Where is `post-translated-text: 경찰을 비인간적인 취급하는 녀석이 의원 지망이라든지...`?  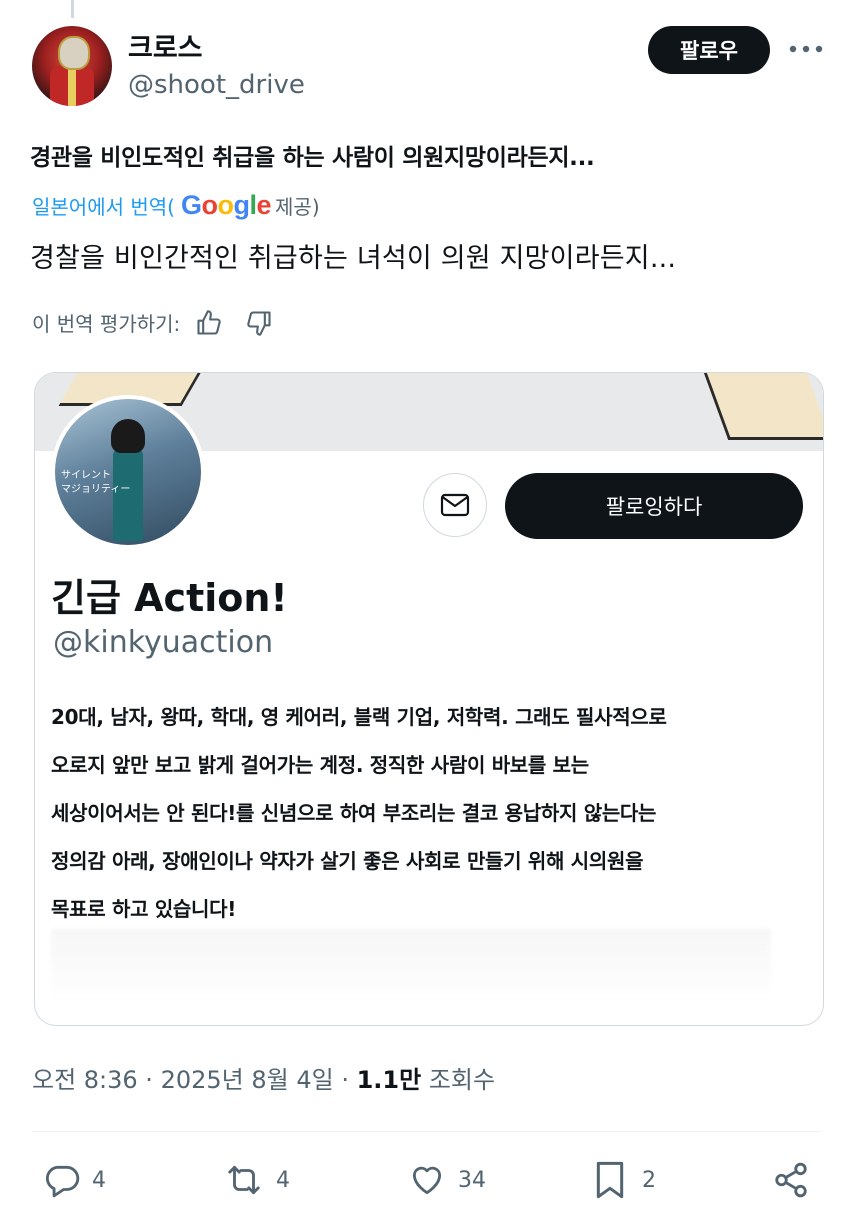 post-translated-text: 경찰을 비인간적인 취급하는 녀석이 의원 지망이라든지... is located at coordinates (353, 258).